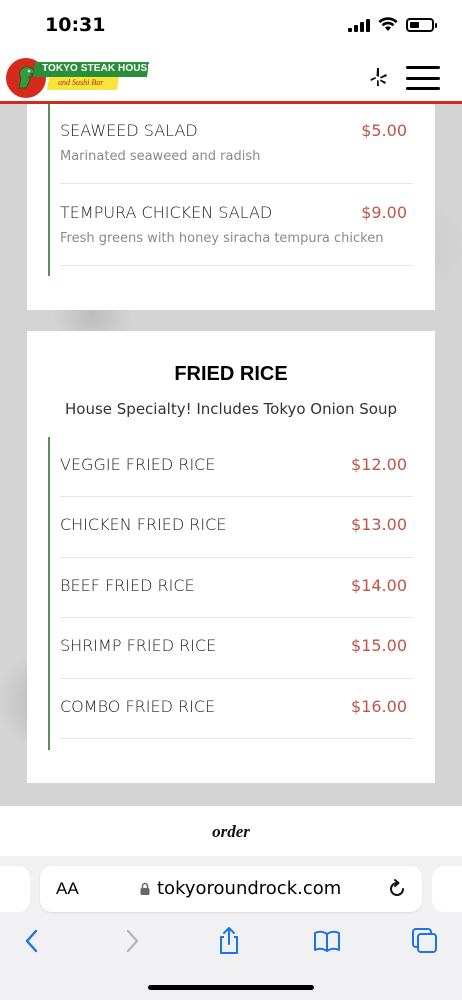 The width and height of the screenshot is (462, 1000). I want to click on cellular-signal-icon, so click(359, 25).